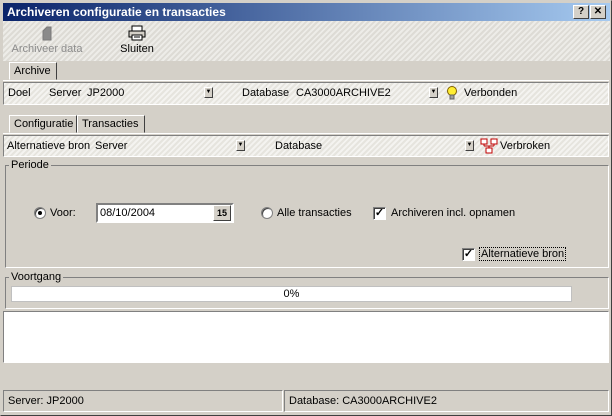 The image size is (612, 416). I want to click on database-dropdown-arrow: ▼, so click(433, 92).